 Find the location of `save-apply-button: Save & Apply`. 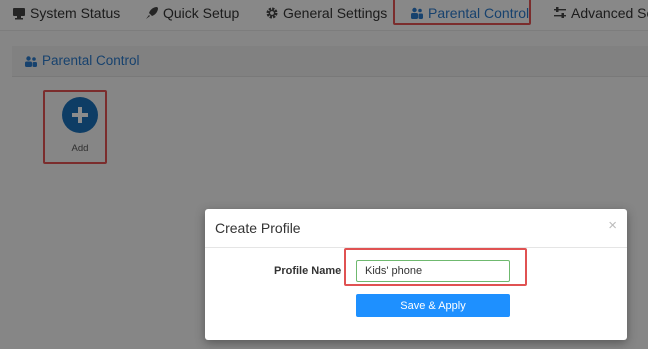

save-apply-button: Save & Apply is located at coordinates (433, 305).